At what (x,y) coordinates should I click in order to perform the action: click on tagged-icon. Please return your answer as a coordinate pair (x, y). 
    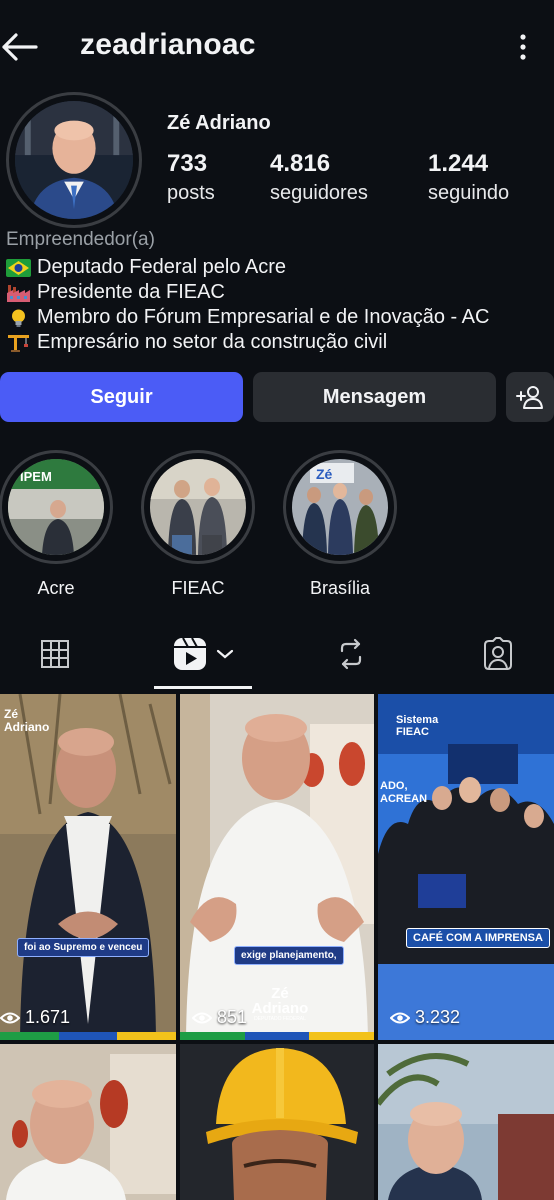
    Looking at the image, I should click on (498, 653).